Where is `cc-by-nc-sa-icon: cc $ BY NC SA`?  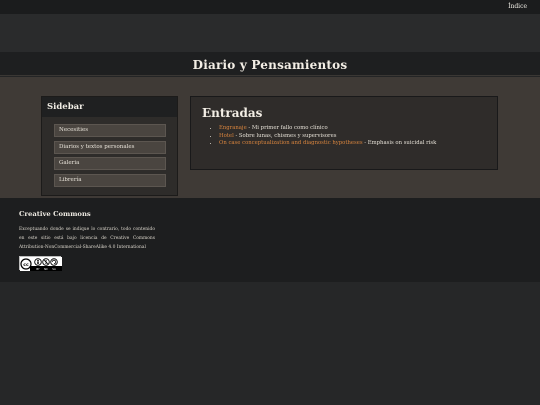
cc-by-nc-sa-icon: cc $ BY NC SA is located at coordinates (41, 264).